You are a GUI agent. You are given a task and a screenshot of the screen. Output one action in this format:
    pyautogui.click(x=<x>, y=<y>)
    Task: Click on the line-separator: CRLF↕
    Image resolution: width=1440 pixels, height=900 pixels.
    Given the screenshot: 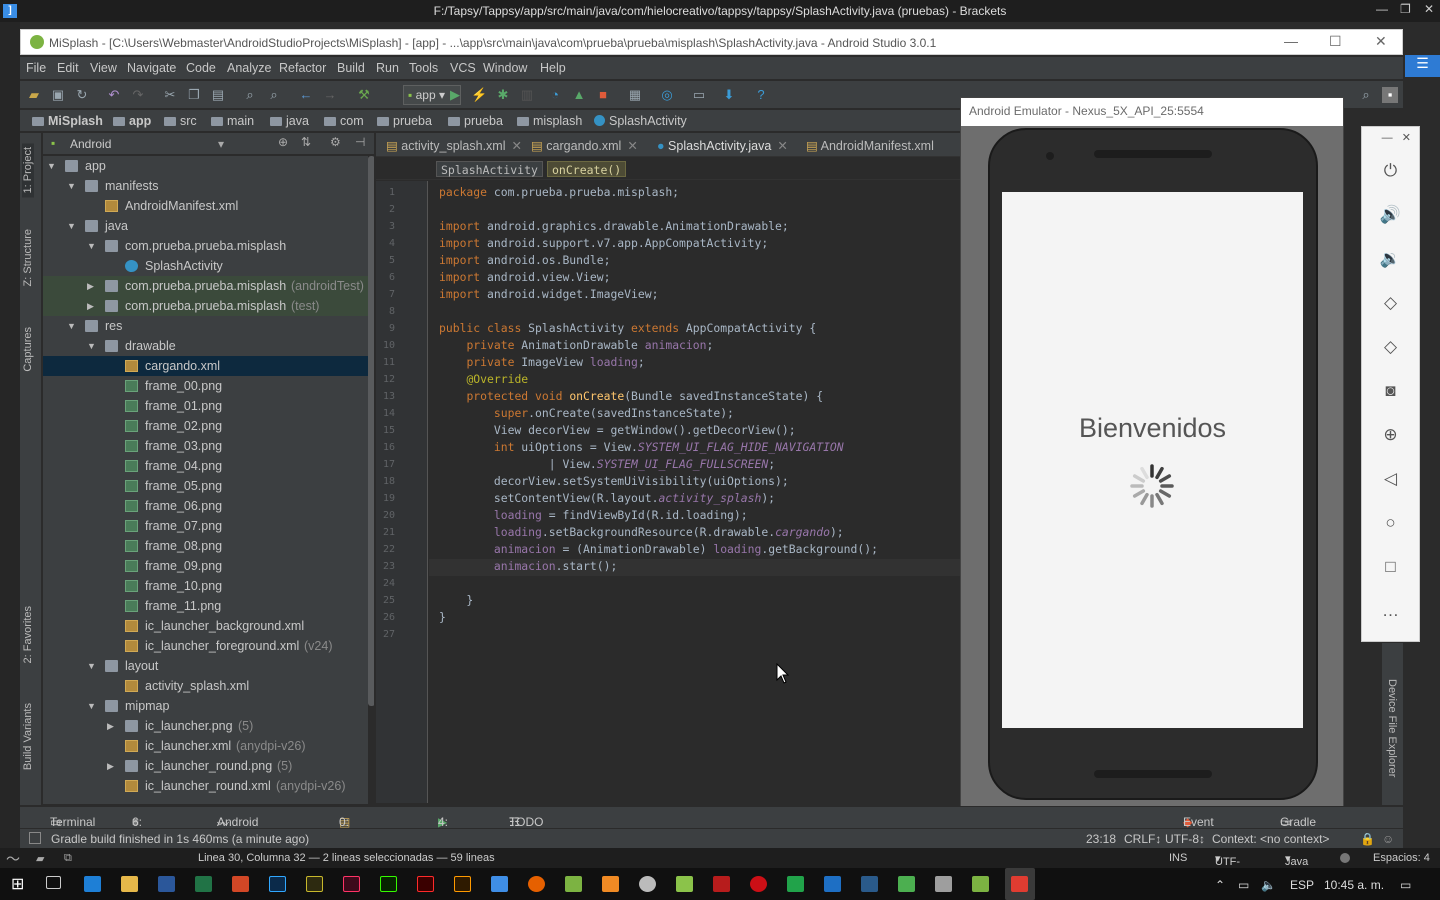 What is the action you would take?
    pyautogui.click(x=1142, y=839)
    